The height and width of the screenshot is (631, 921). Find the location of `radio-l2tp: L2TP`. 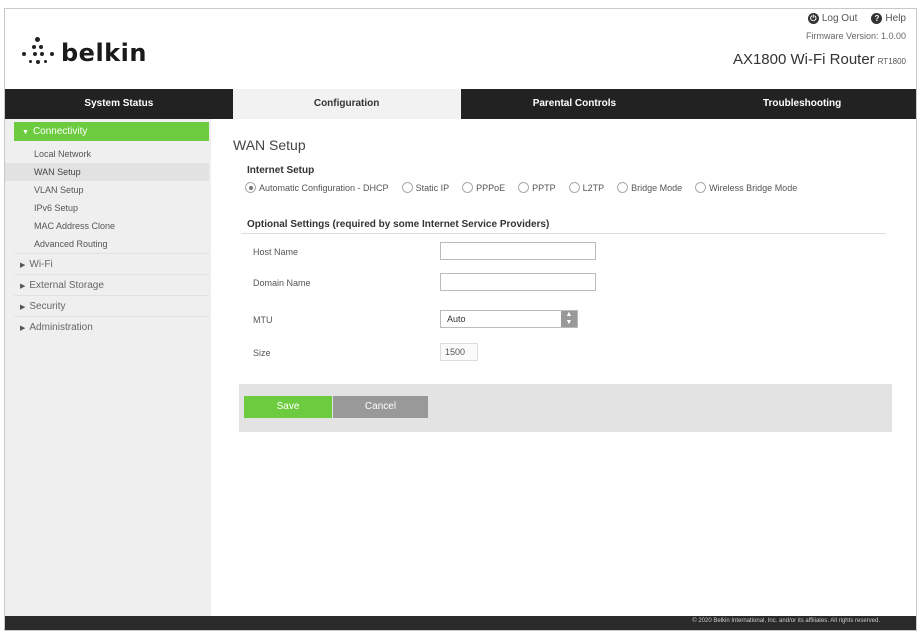

radio-l2tp: L2TP is located at coordinates (586, 187).